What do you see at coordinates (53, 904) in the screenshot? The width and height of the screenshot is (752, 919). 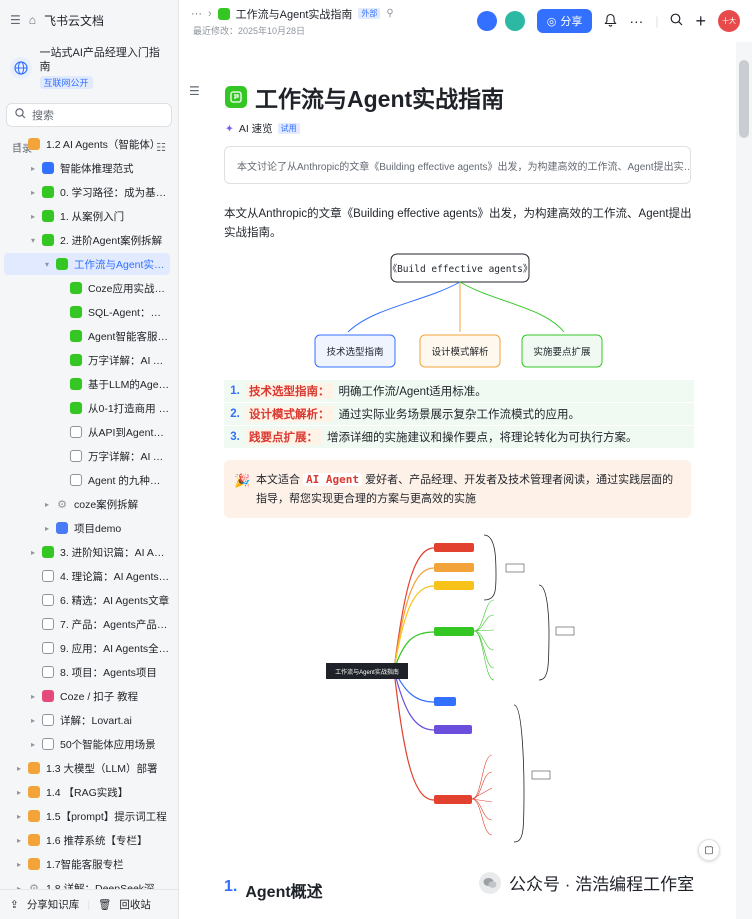 I see `share-kb-button: 分享知识库` at bounding box center [53, 904].